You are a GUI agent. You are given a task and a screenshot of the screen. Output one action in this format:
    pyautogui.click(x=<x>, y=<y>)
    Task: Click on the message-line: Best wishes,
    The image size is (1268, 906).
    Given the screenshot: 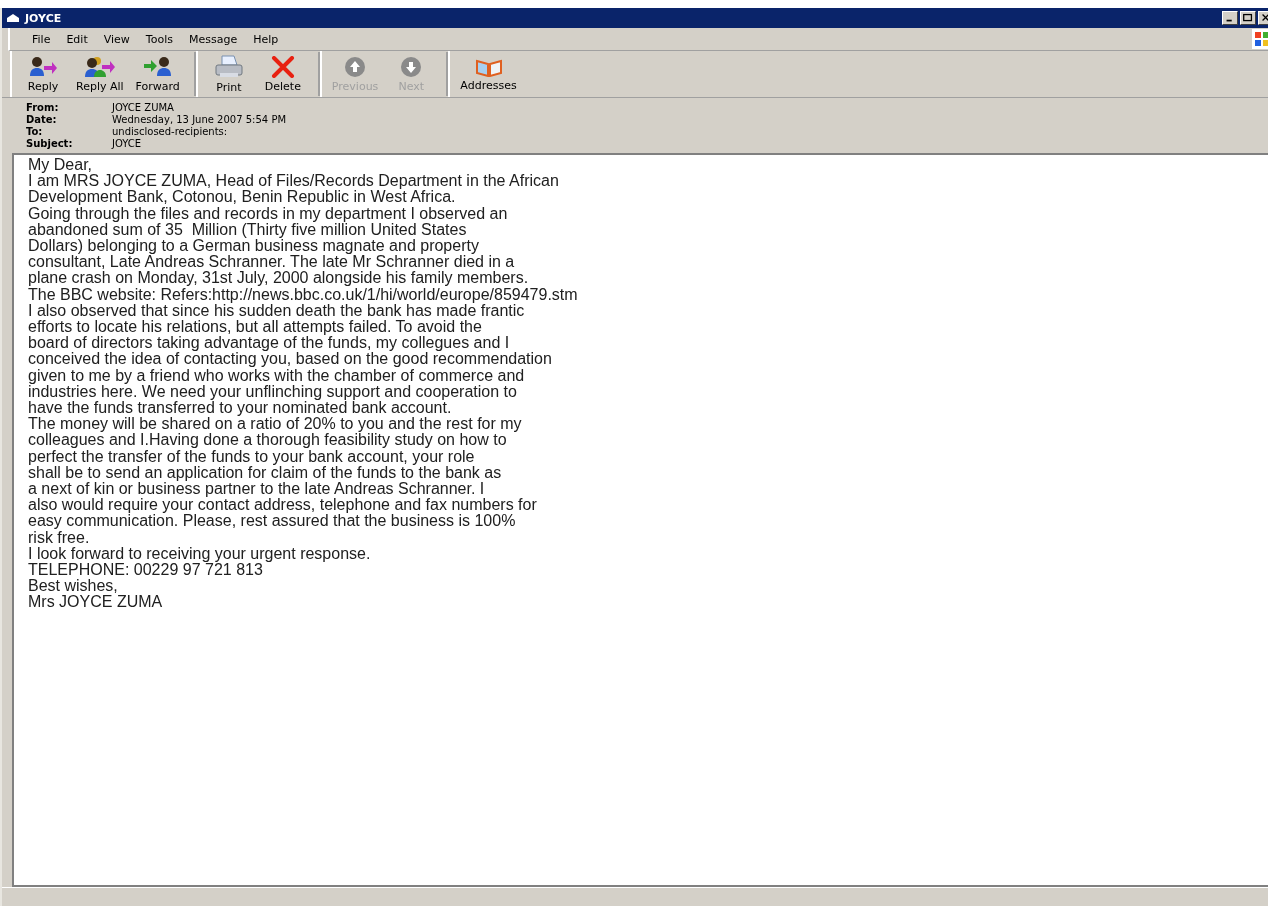 What is the action you would take?
    pyautogui.click(x=73, y=586)
    